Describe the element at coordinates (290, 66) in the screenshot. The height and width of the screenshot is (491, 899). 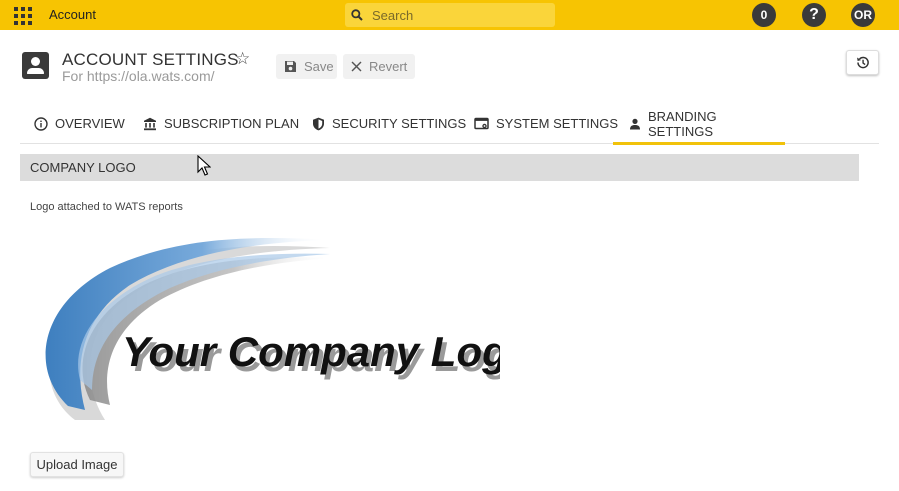
I see `floppy-disk-icon` at that location.